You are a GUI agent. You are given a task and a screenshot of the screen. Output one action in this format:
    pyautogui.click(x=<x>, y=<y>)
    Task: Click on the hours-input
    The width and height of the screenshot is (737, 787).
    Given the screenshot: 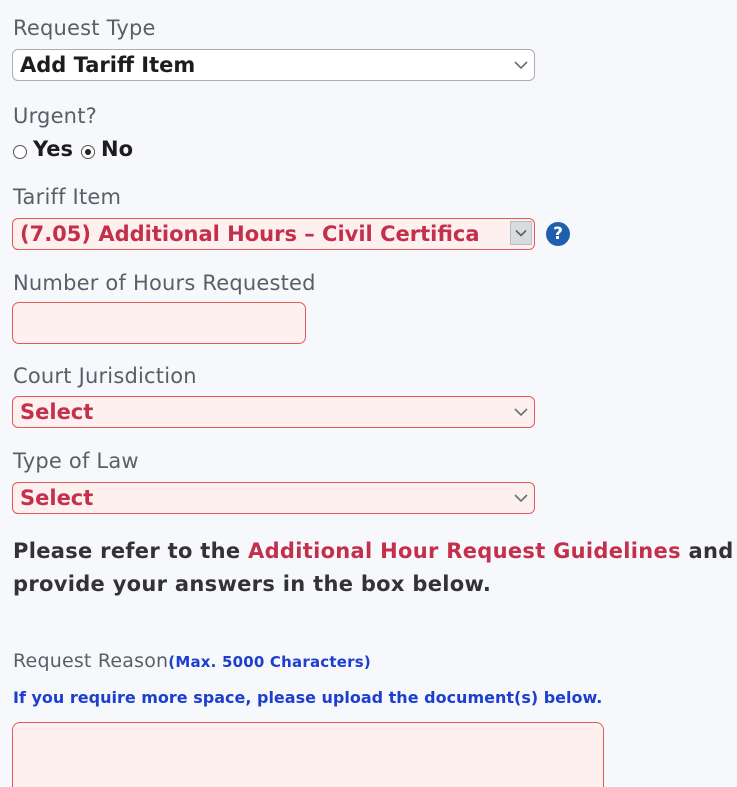 What is the action you would take?
    pyautogui.click(x=159, y=323)
    